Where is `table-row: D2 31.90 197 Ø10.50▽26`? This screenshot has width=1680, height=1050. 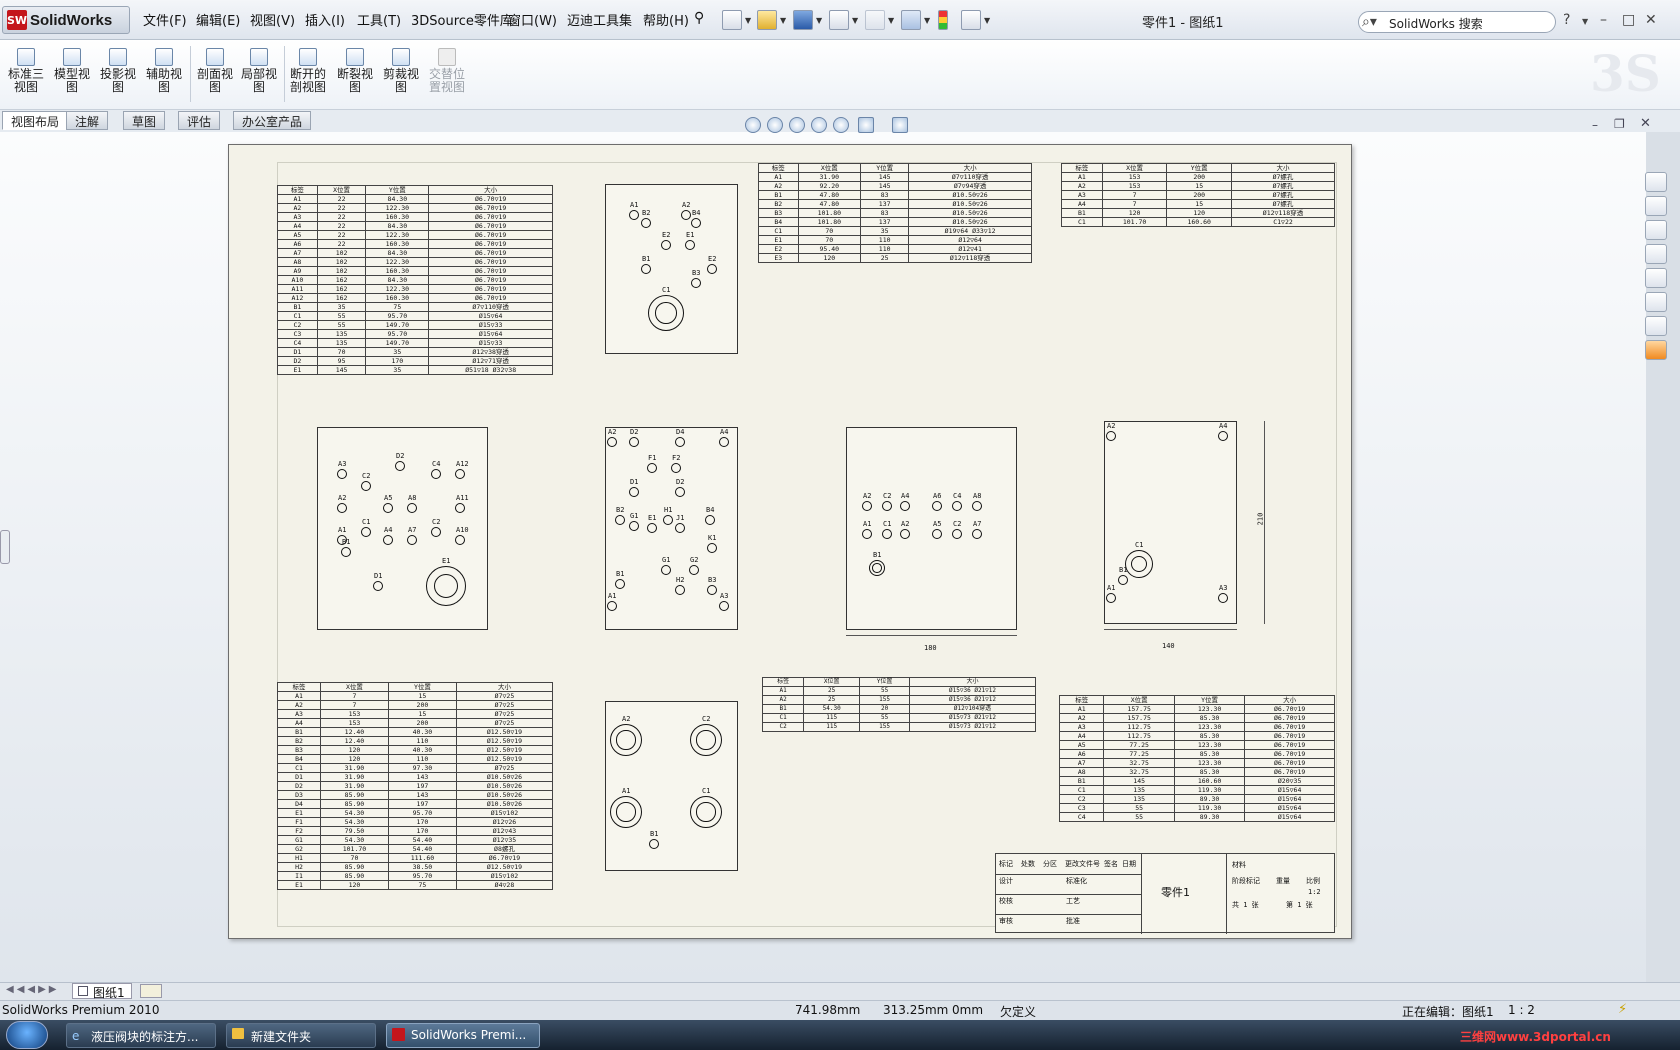 table-row: D2 31.90 197 Ø10.50▽26 is located at coordinates (415, 786).